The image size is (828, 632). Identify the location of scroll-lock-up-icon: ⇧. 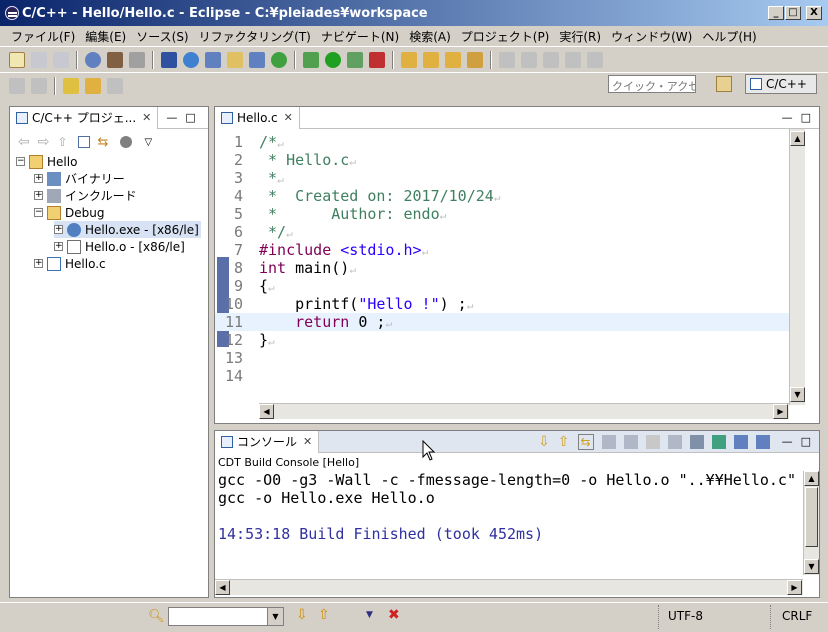
(564, 442).